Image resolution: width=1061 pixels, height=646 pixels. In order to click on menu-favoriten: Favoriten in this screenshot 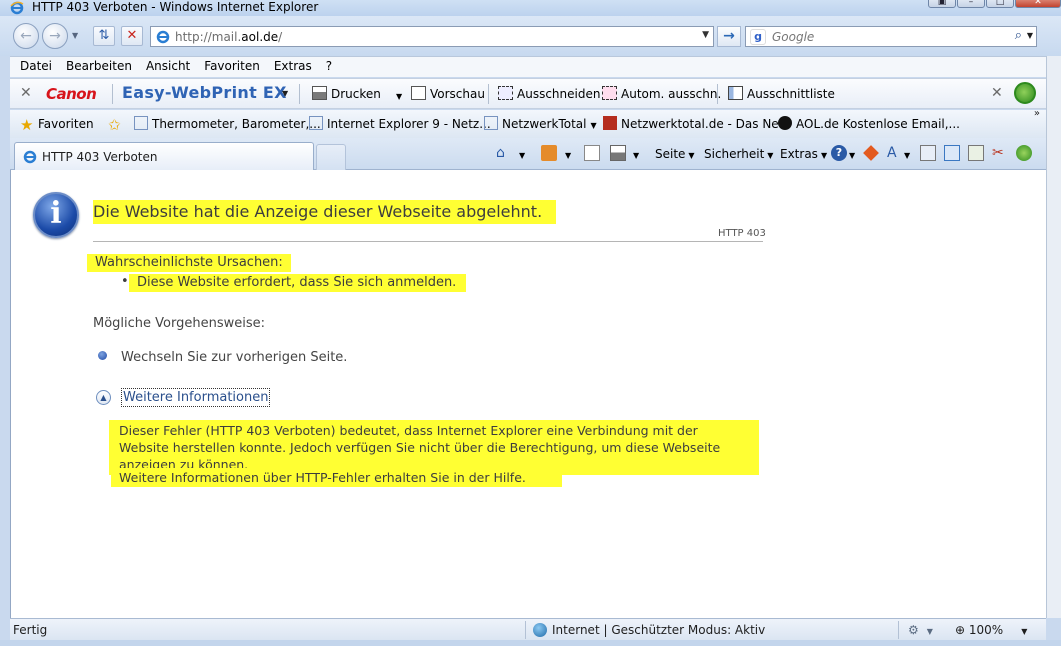, I will do `click(232, 66)`.